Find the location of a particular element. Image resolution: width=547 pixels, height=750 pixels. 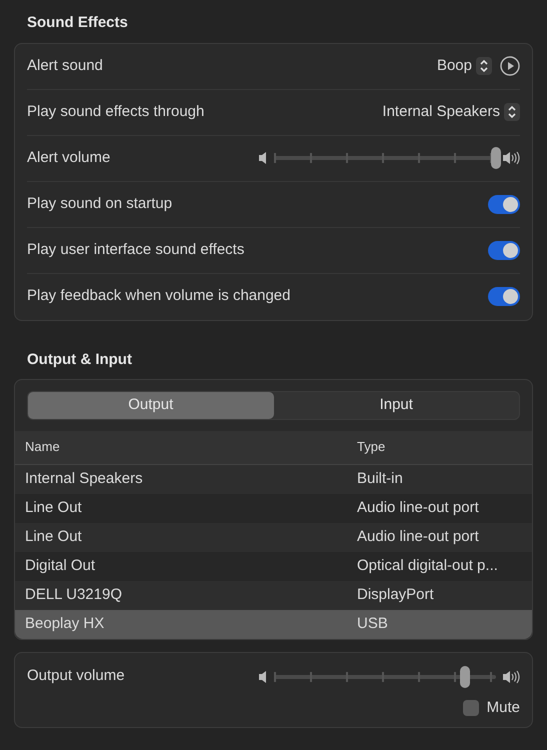

section-title: Sound Effects is located at coordinates (77, 23).